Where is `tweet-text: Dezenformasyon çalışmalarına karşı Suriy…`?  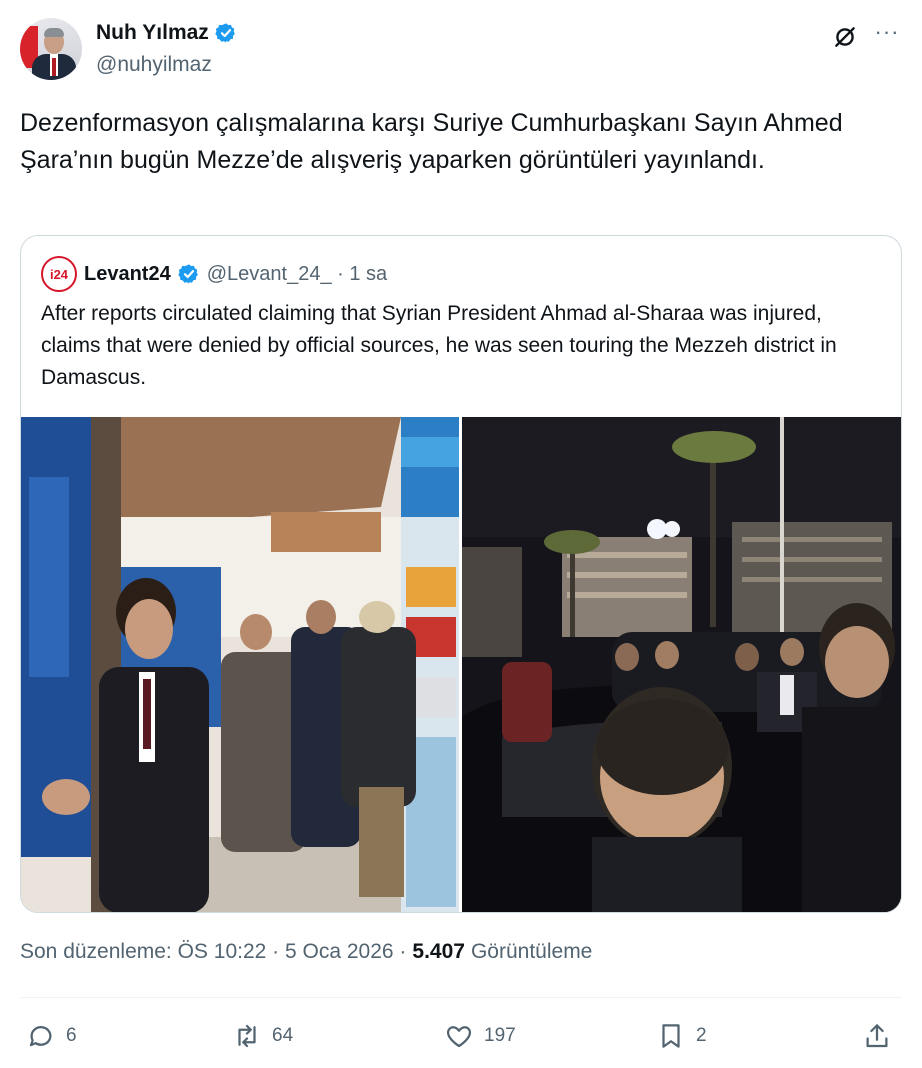
tweet-text: Dezenformasyon çalışmalarına karşı Suriy… is located at coordinates (431, 141).